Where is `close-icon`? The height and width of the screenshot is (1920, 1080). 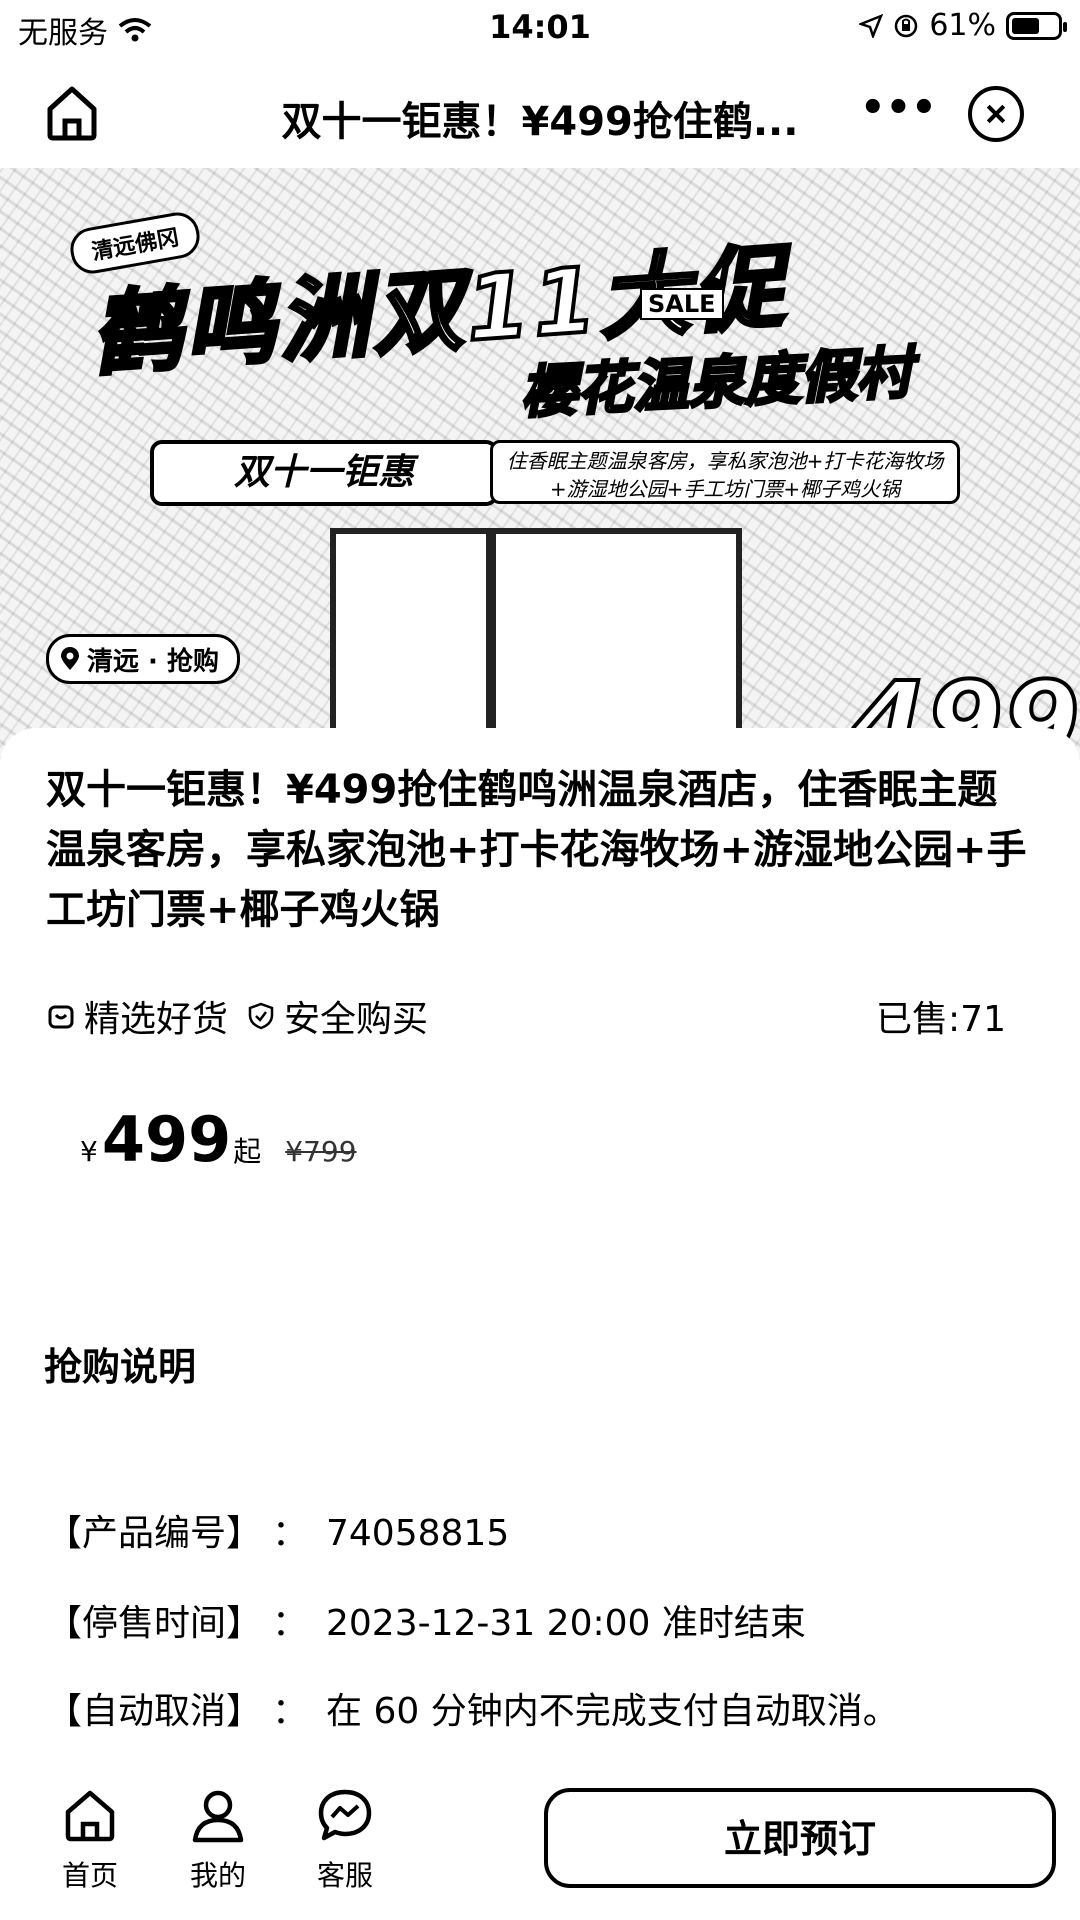
close-icon is located at coordinates (996, 114).